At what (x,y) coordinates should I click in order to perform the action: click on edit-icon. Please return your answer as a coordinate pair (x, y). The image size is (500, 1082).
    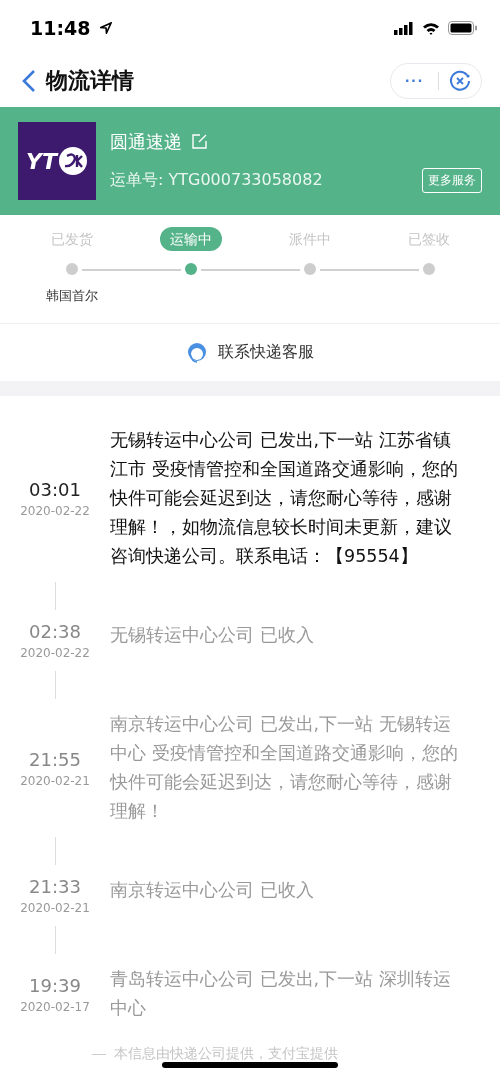
    Looking at the image, I should click on (199, 141).